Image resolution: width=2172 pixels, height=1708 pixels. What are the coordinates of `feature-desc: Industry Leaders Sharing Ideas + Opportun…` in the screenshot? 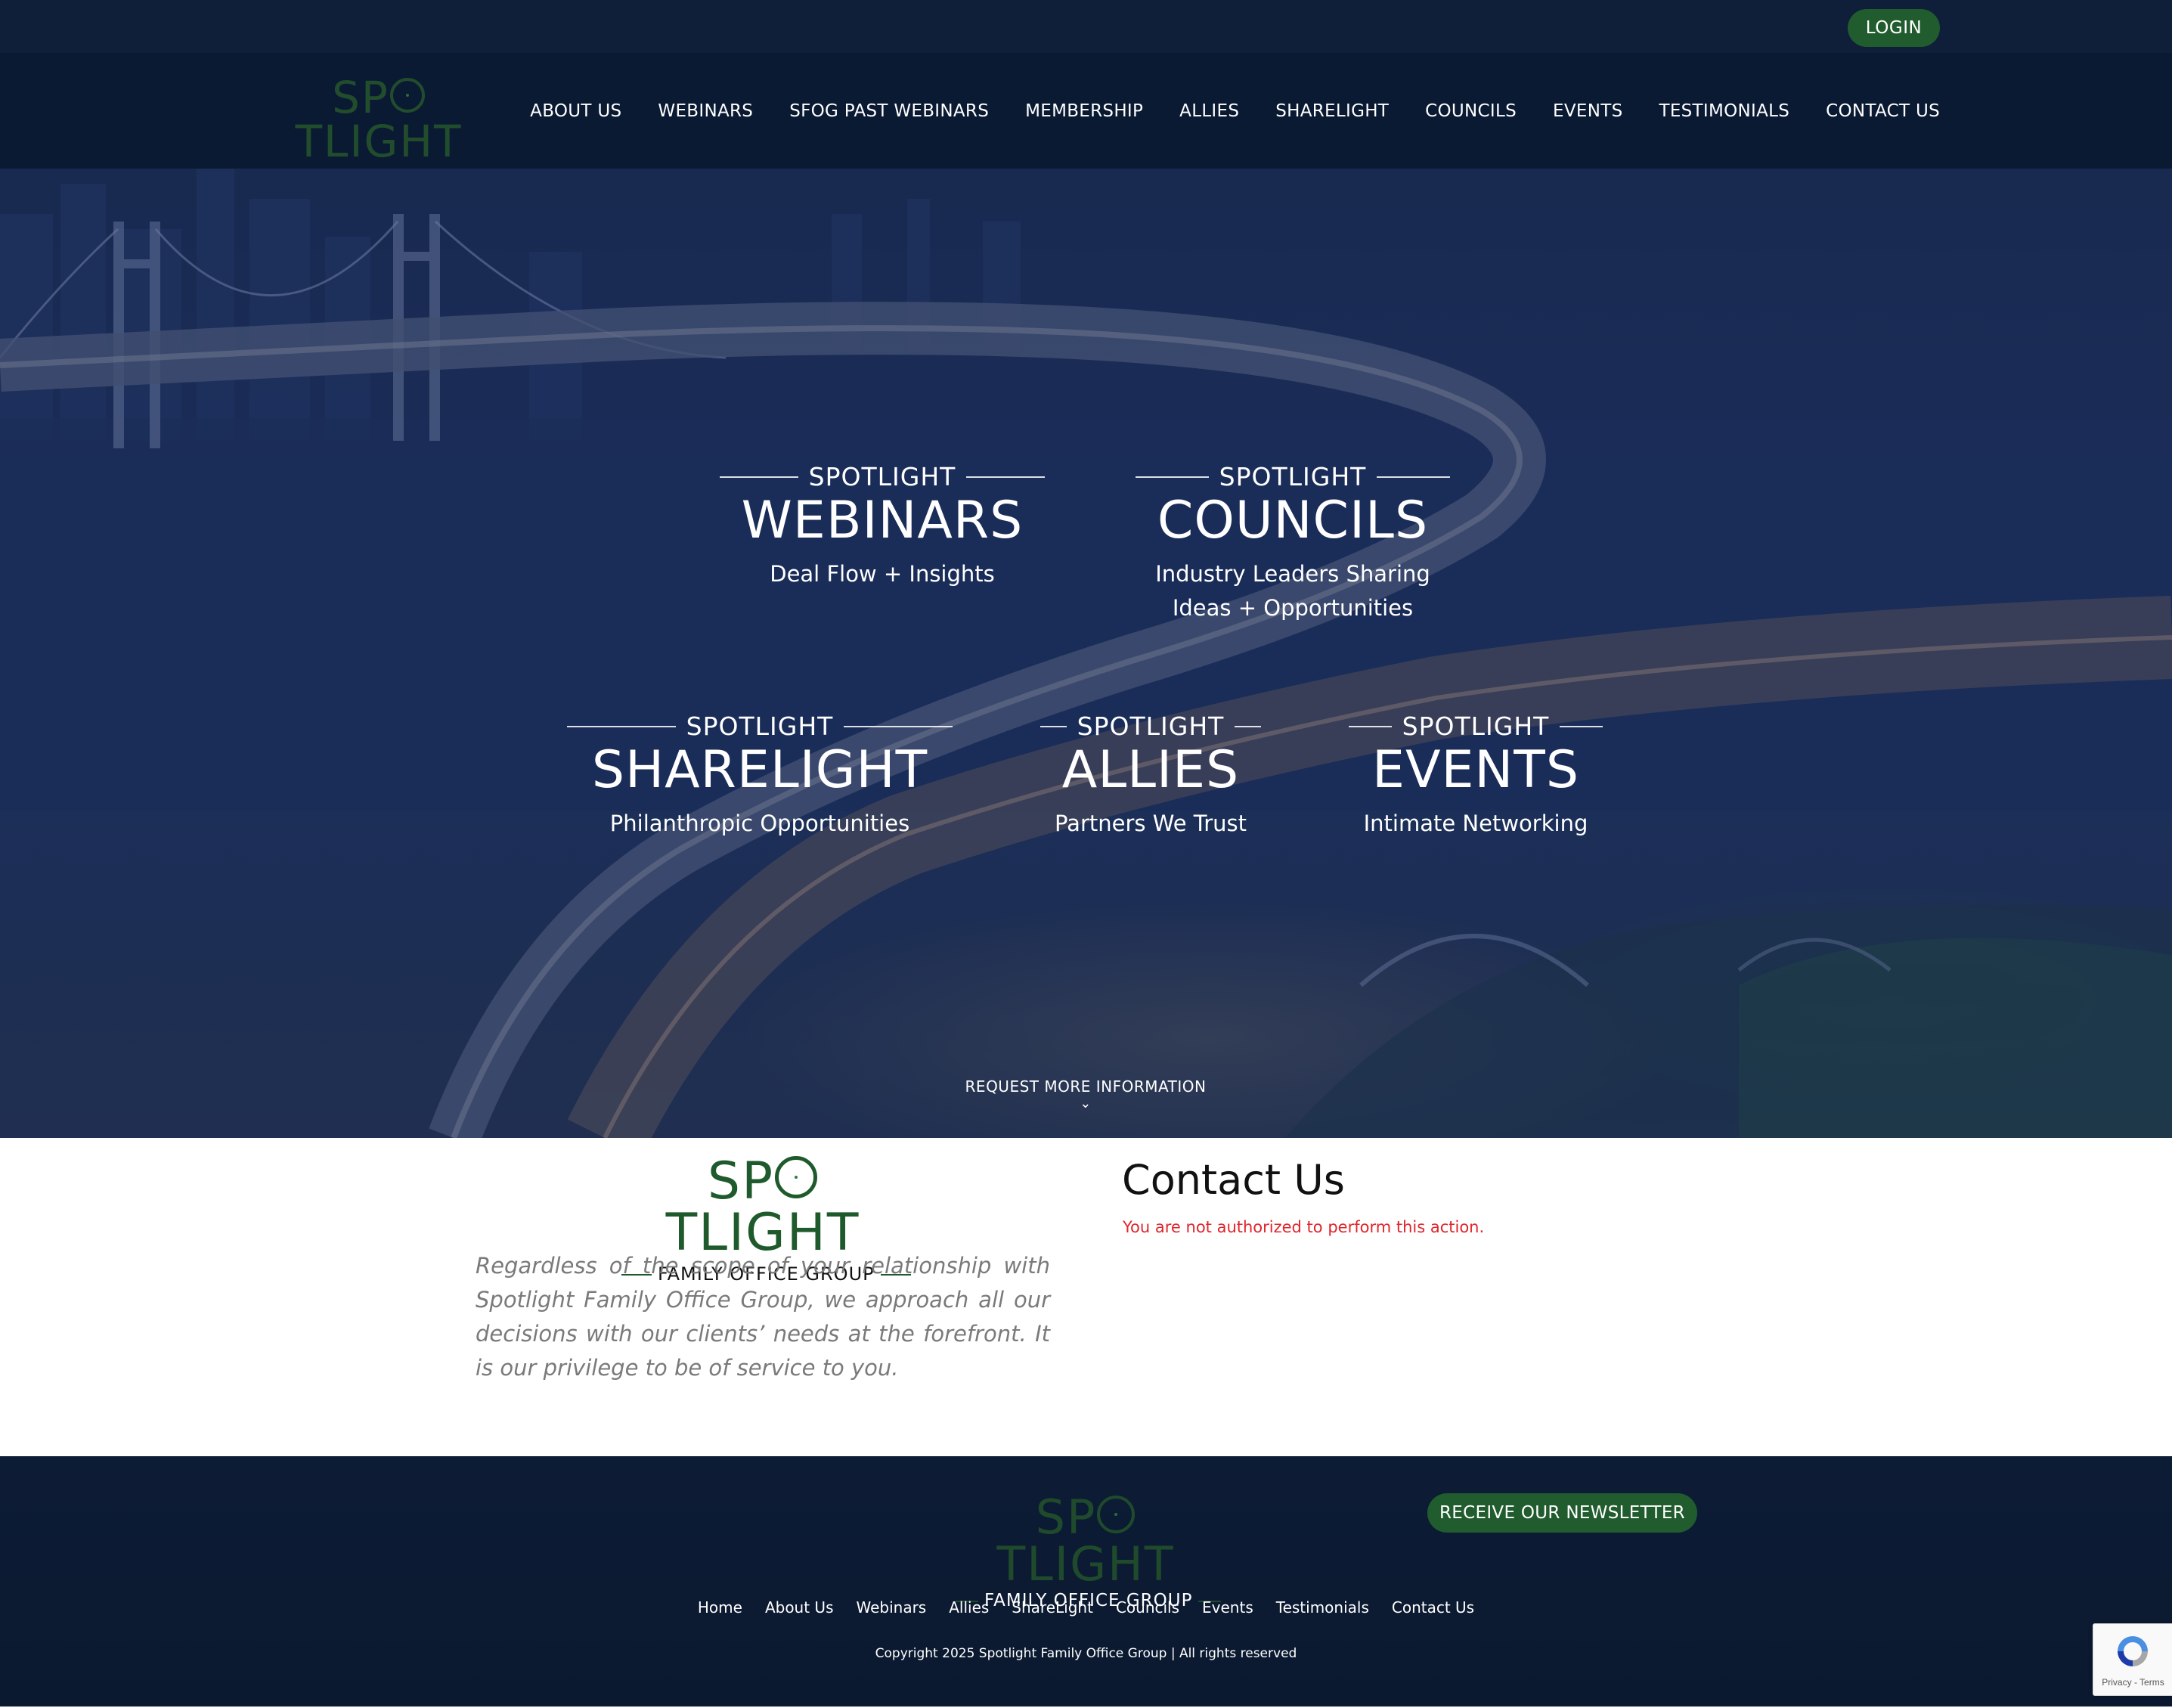 It's located at (1292, 590).